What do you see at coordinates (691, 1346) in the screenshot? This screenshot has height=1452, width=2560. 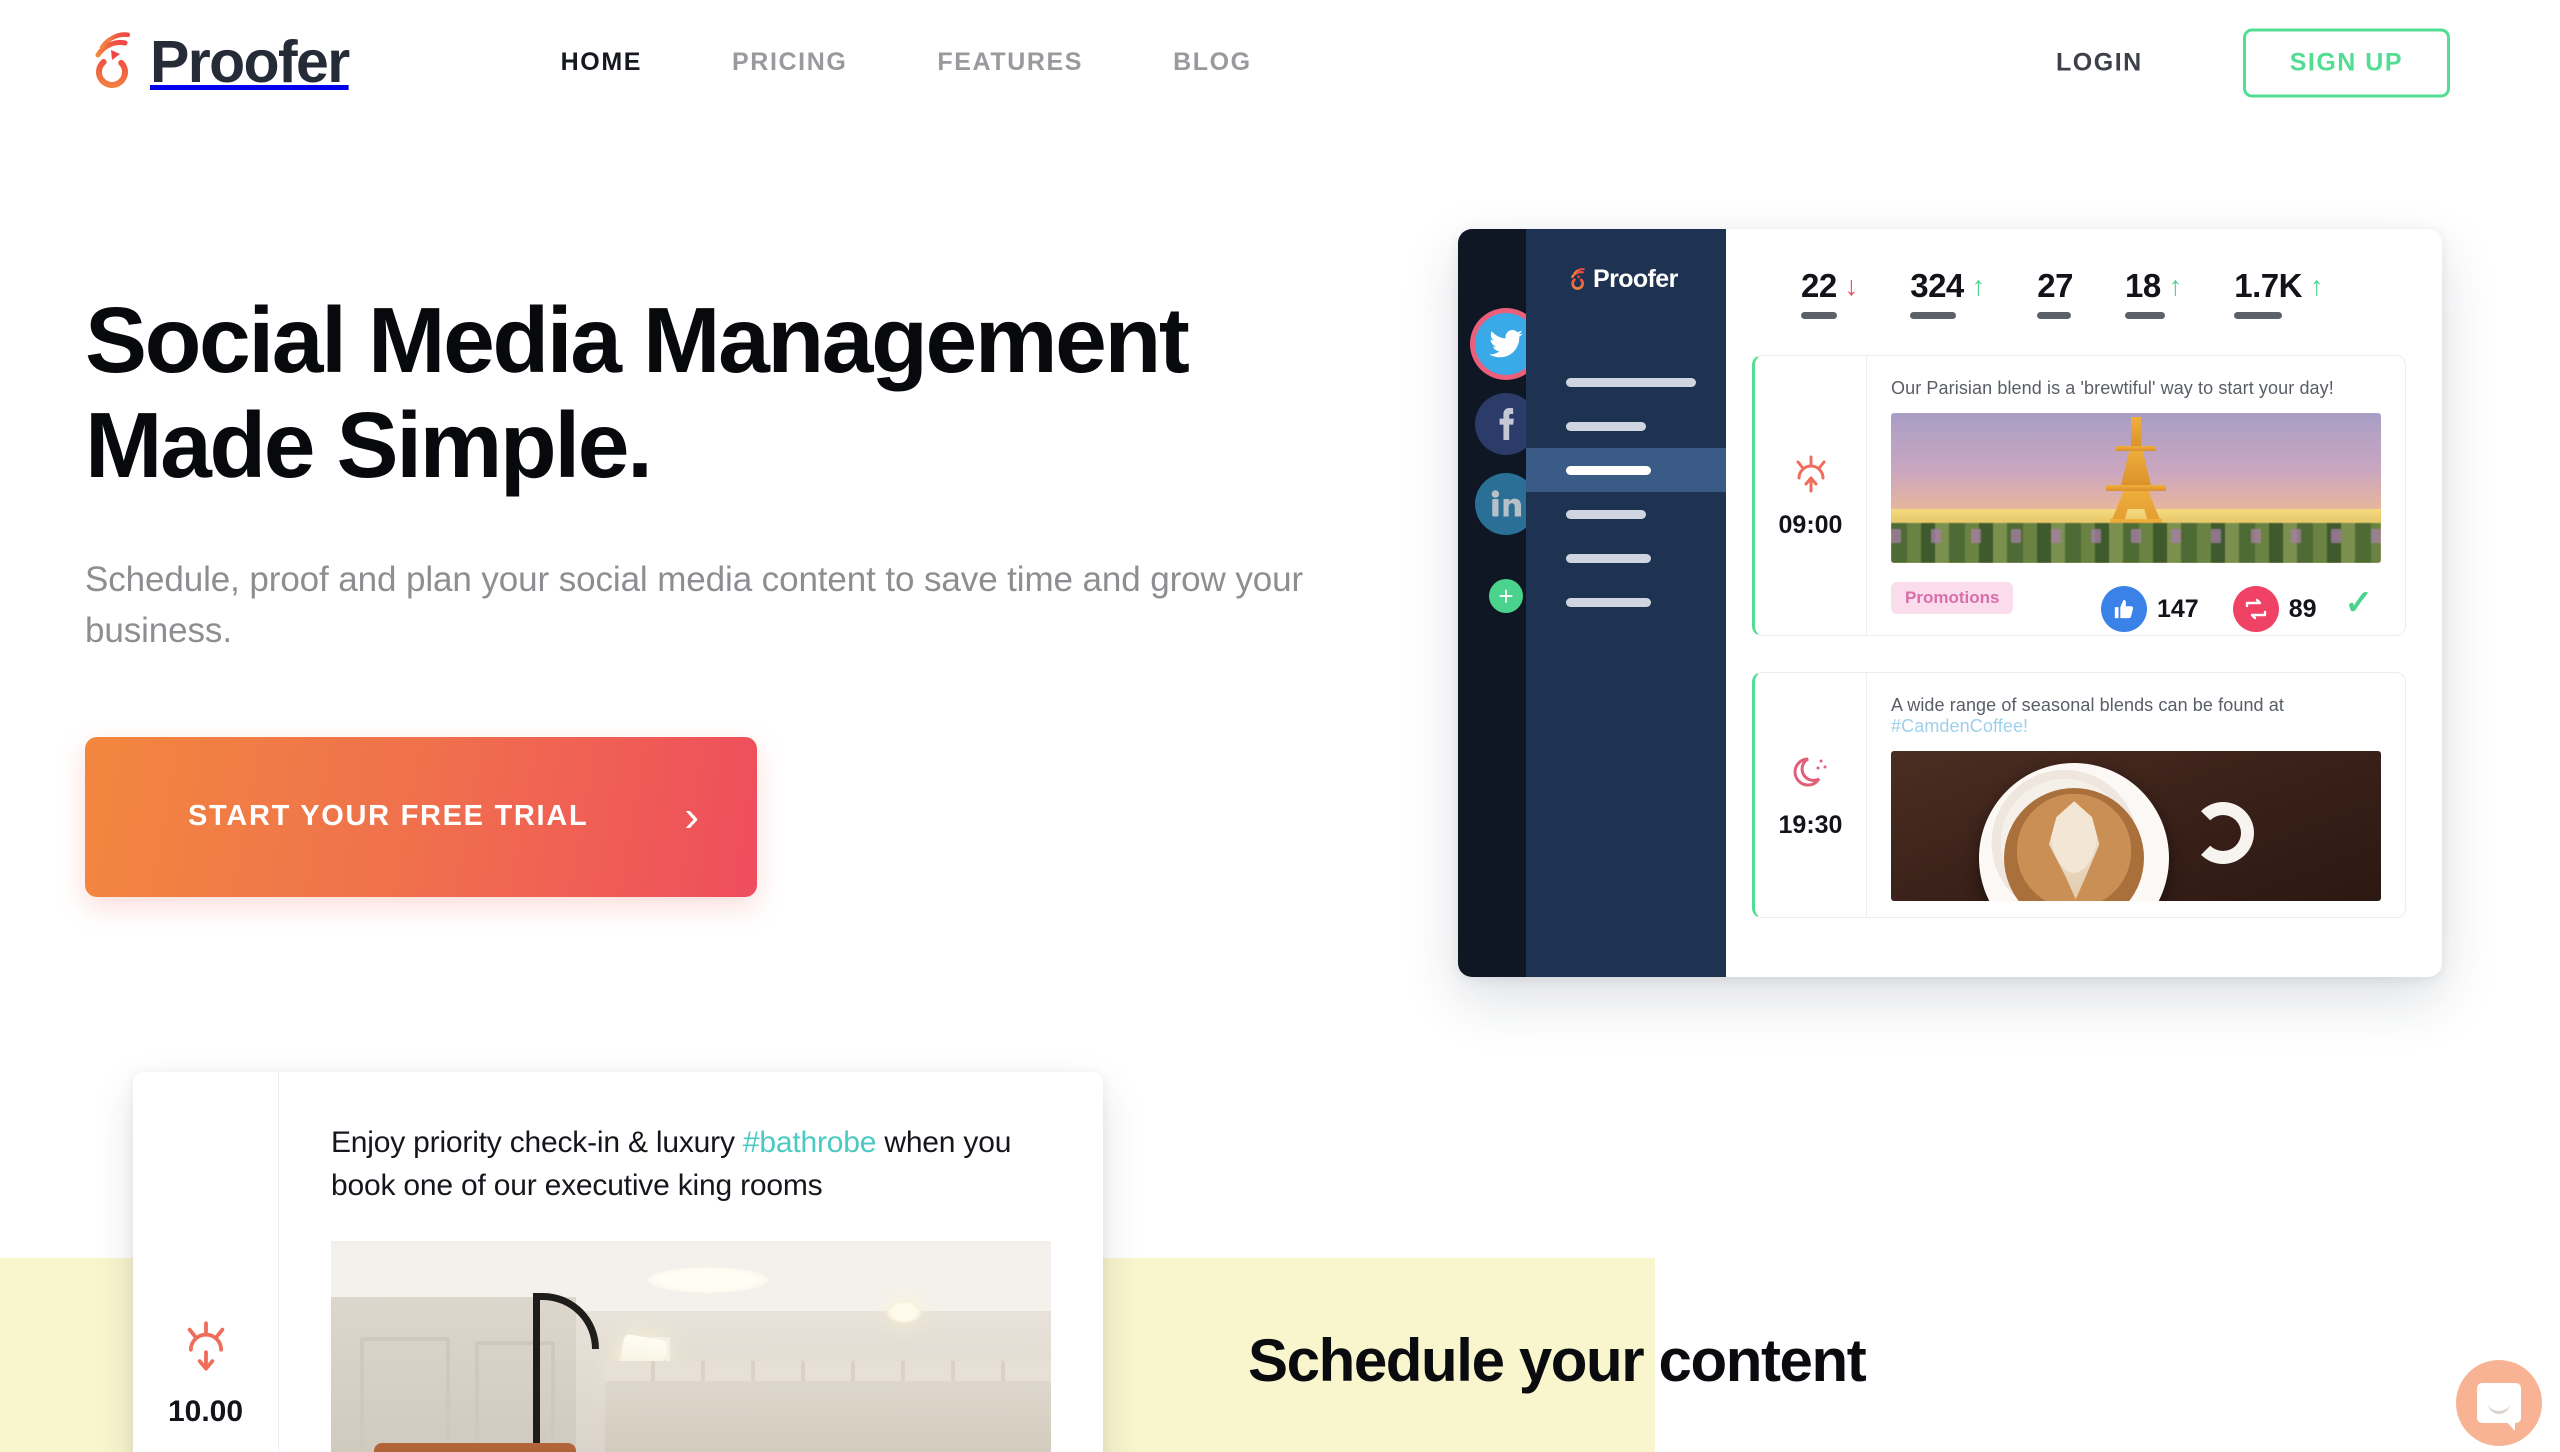 I see `hotel-bedroom-photo` at bounding box center [691, 1346].